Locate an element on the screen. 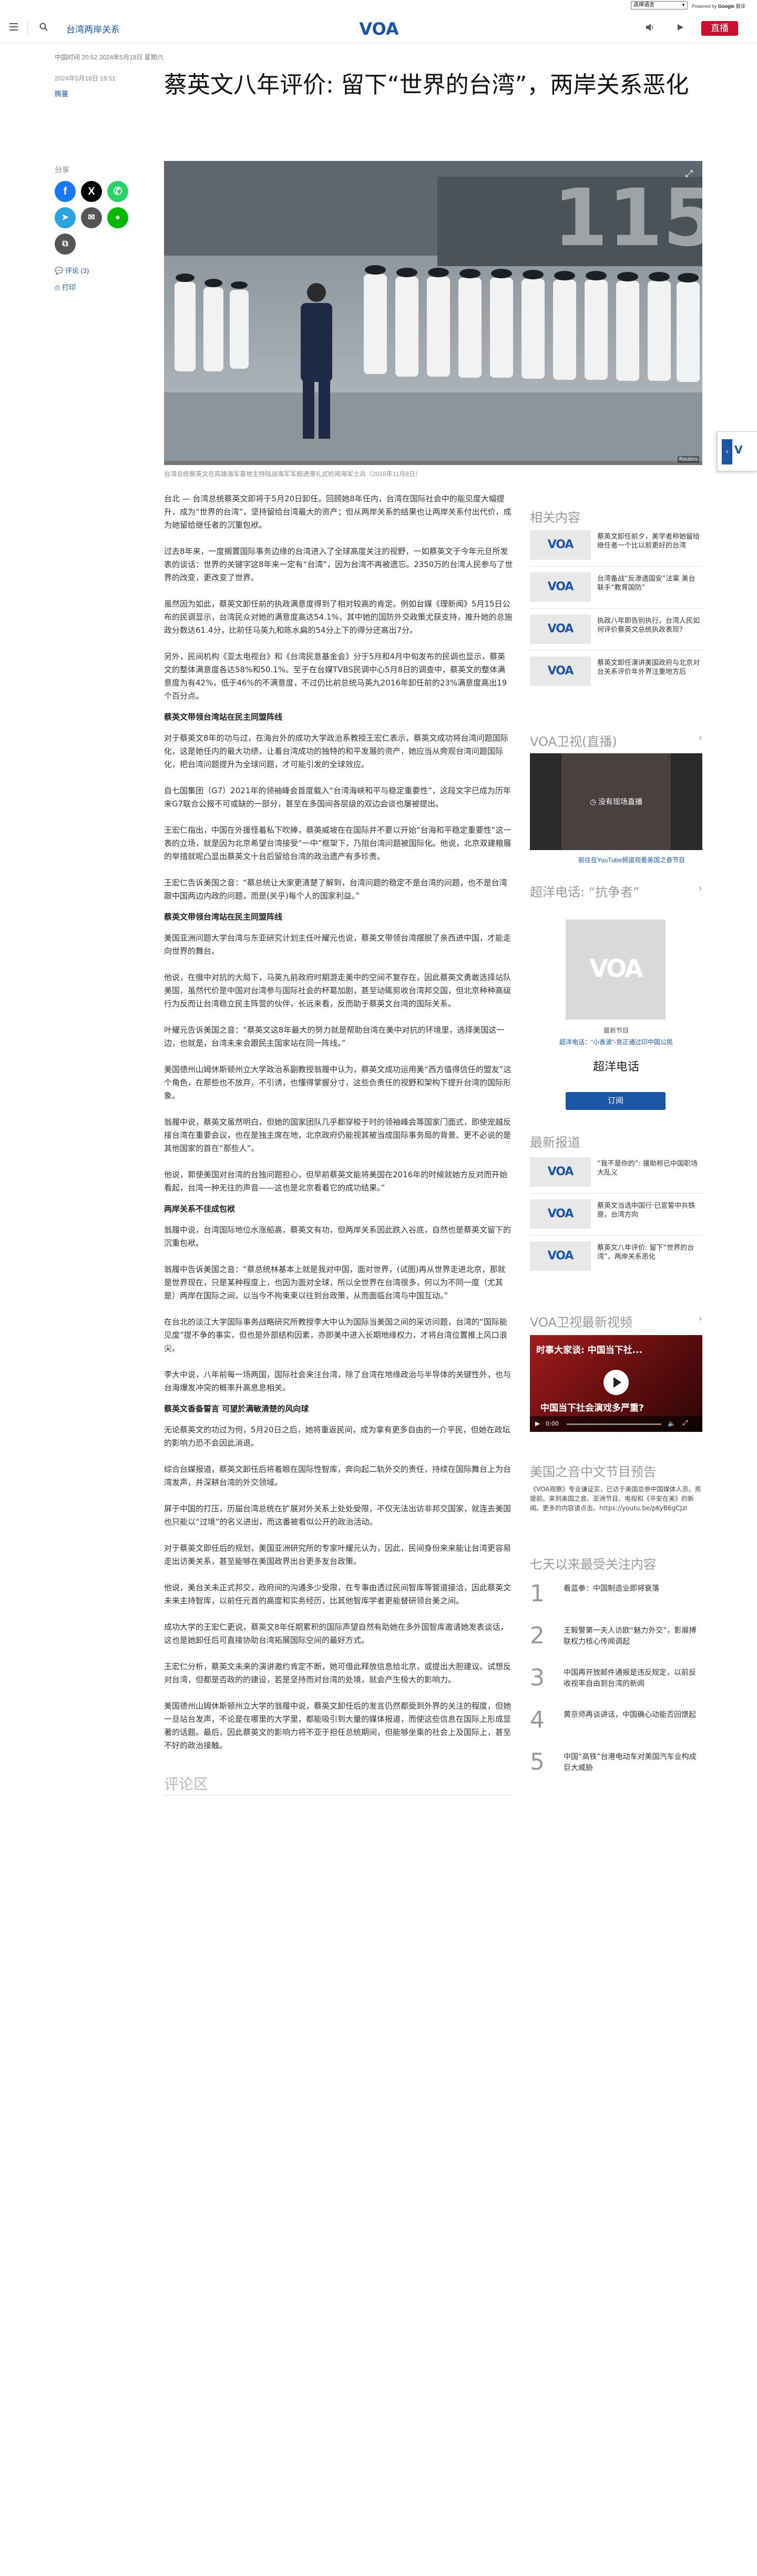 The image size is (757, 2576). latest-item: VOA 蔡英文八年评价: 留下“世界的台湾”，两岸关系恶化 is located at coordinates (616, 1256).